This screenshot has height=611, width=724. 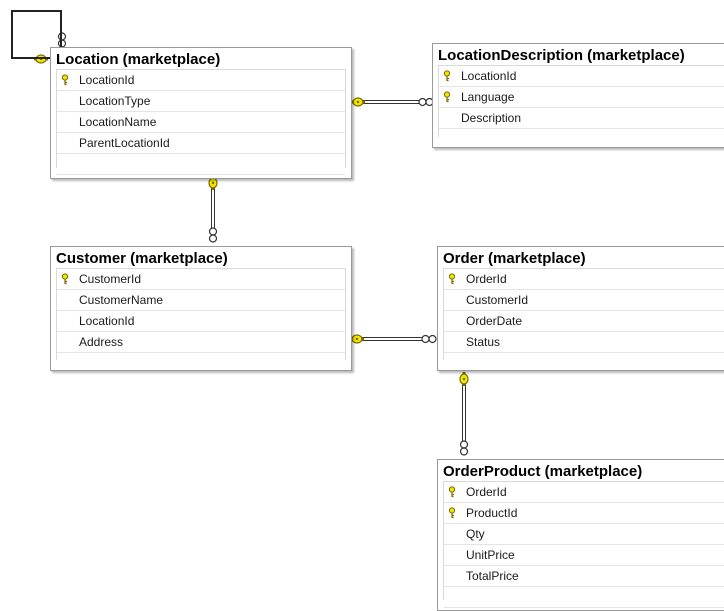 What do you see at coordinates (201, 101) in the screenshot?
I see `column-row: LocationType` at bounding box center [201, 101].